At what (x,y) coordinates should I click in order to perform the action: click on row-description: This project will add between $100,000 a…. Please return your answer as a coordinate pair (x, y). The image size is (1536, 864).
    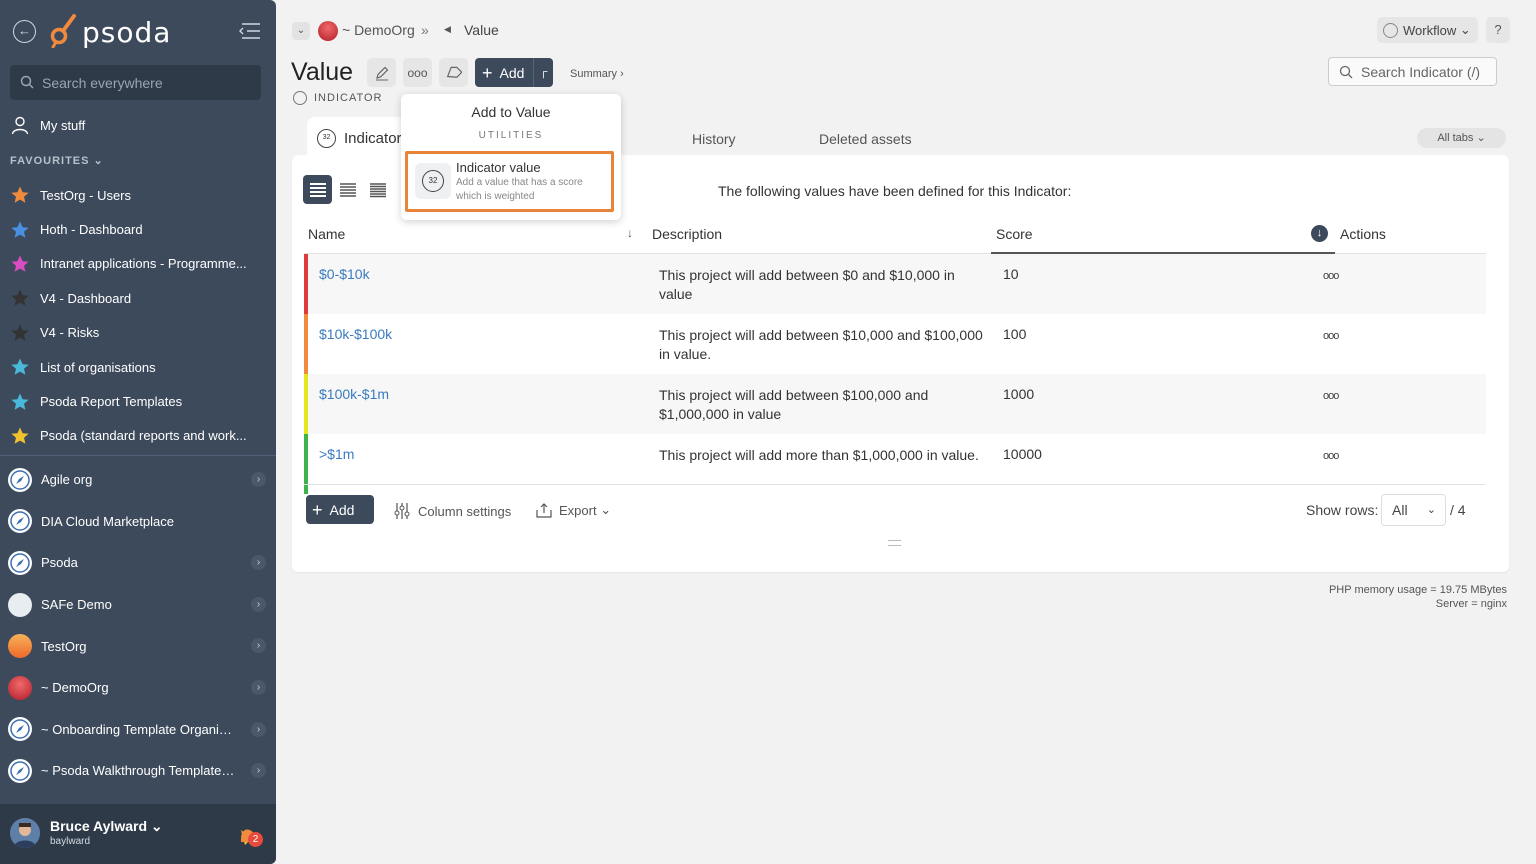
    Looking at the image, I should click on (794, 404).